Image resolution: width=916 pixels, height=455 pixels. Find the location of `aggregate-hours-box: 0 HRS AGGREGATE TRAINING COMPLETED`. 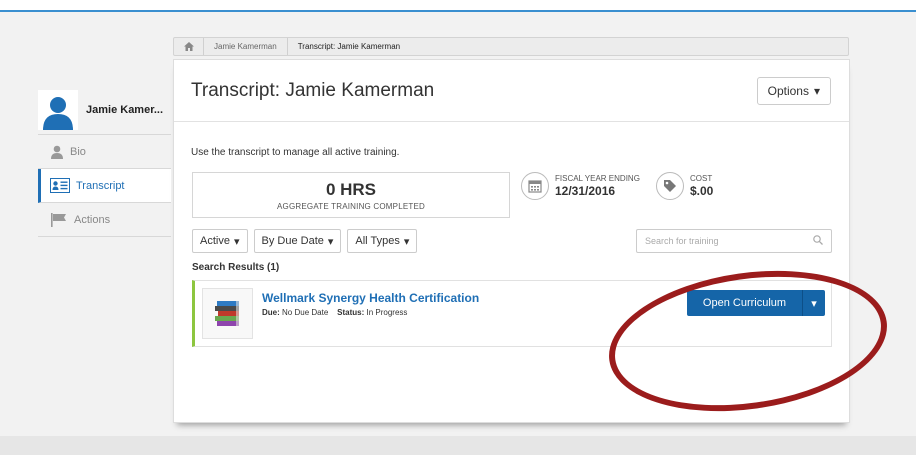

aggregate-hours-box: 0 HRS AGGREGATE TRAINING COMPLETED is located at coordinates (351, 195).